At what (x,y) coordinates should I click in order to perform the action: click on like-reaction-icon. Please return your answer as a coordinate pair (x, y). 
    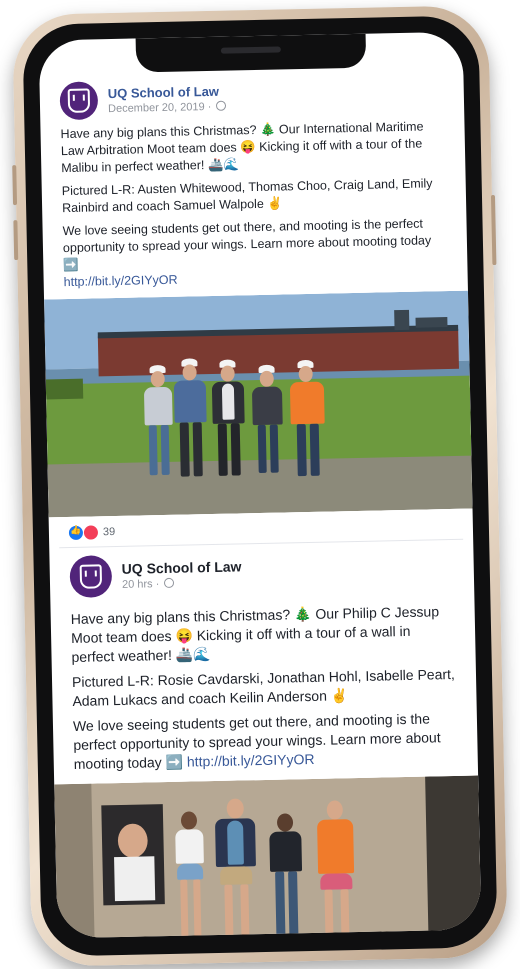
    Looking at the image, I should click on (76, 533).